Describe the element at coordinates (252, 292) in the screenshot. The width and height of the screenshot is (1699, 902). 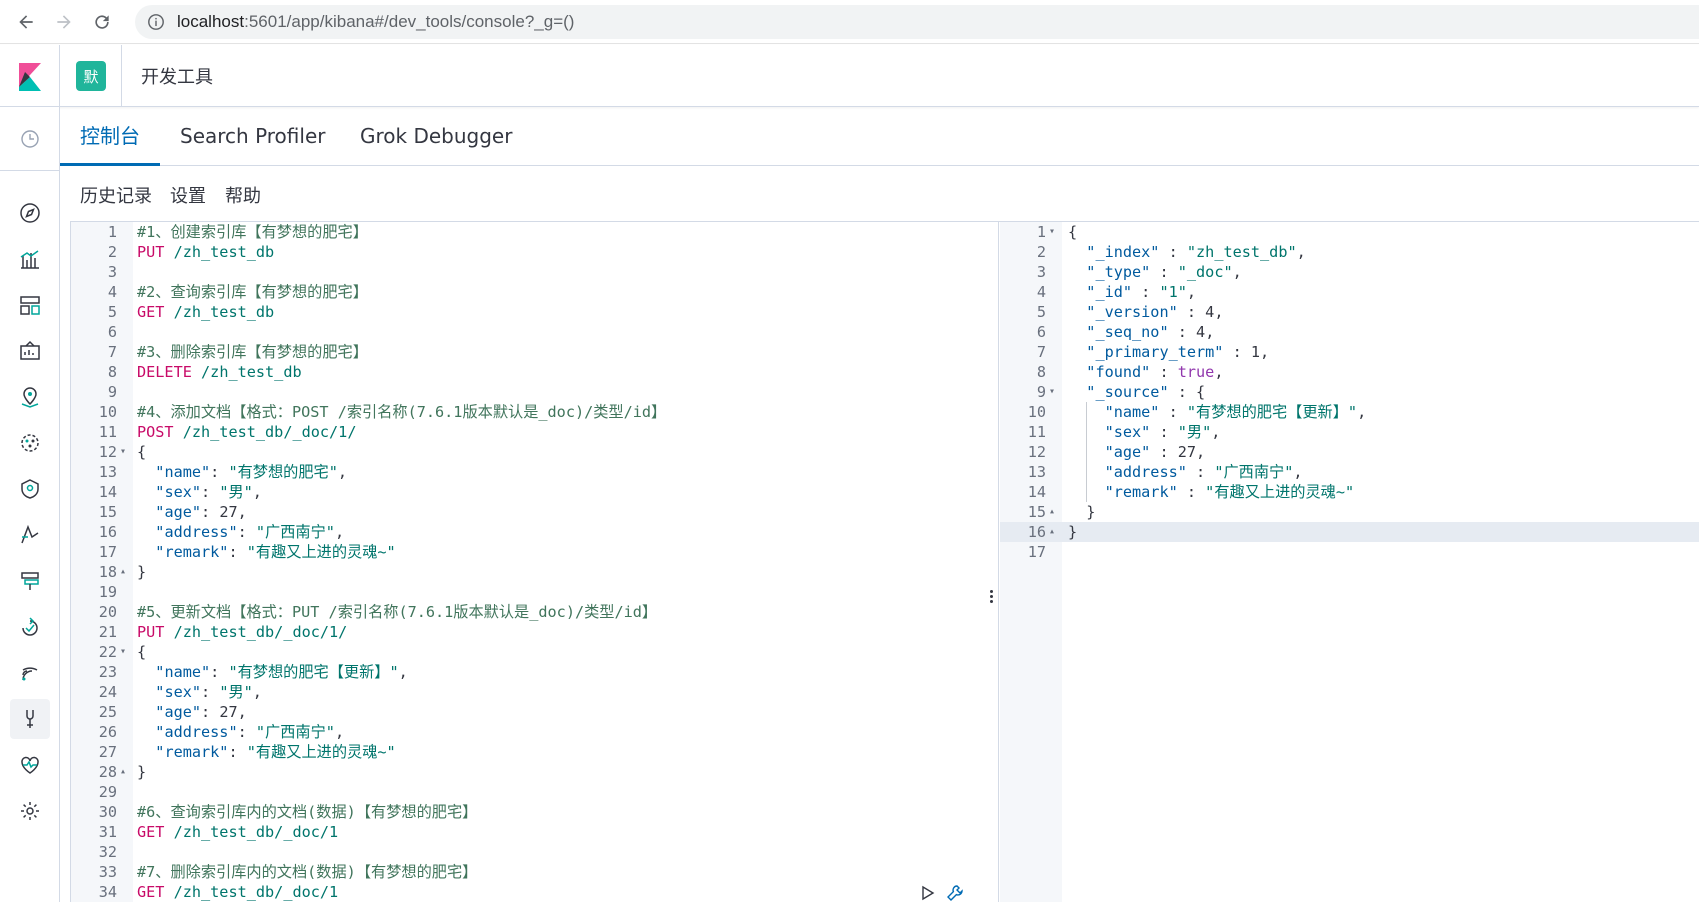
I see `code-line: #2、查询索引库【有梦想的肥宅】` at that location.